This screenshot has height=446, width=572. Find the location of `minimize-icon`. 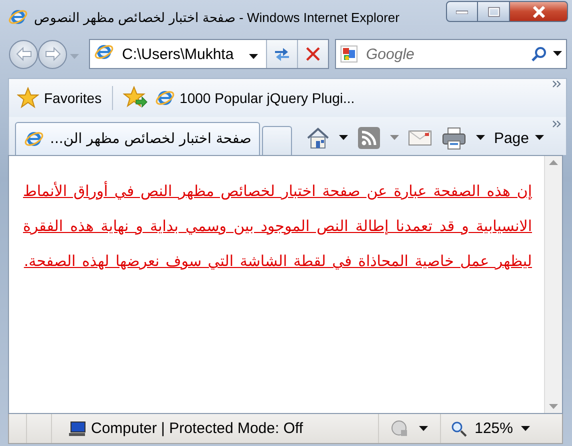

minimize-icon is located at coordinates (462, 12).